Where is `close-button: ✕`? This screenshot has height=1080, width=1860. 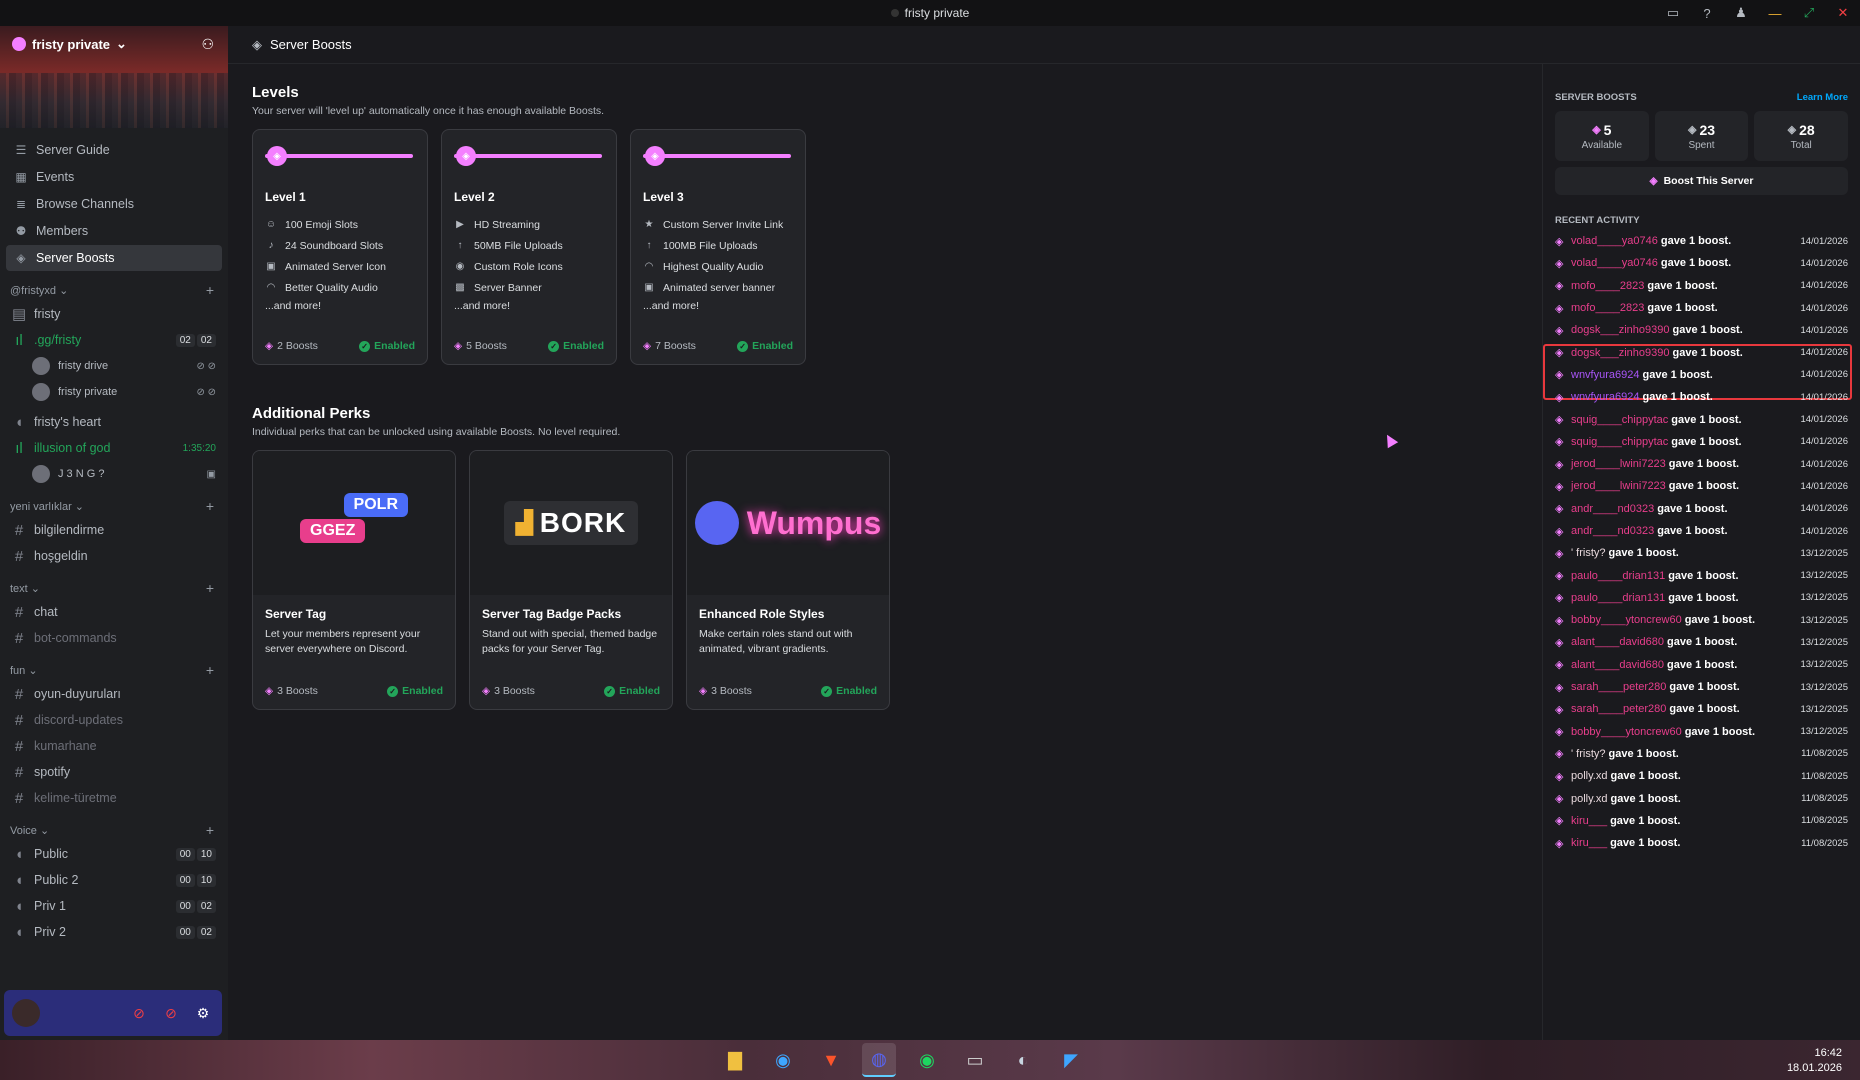 close-button: ✕ is located at coordinates (1843, 13).